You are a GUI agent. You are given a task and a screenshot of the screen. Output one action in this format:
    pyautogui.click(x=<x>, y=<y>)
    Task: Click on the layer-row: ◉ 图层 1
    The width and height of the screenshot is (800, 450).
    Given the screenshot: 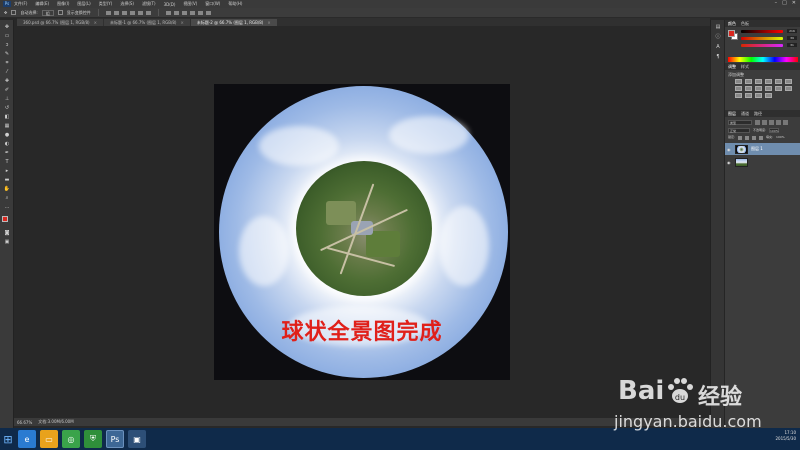 What is the action you would take?
    pyautogui.click(x=762, y=149)
    